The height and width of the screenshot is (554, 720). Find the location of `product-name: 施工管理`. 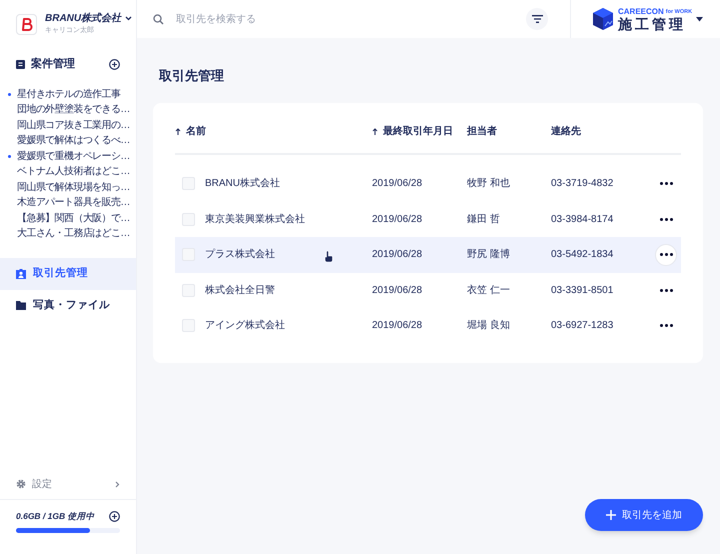

product-name: 施工管理 is located at coordinates (655, 23).